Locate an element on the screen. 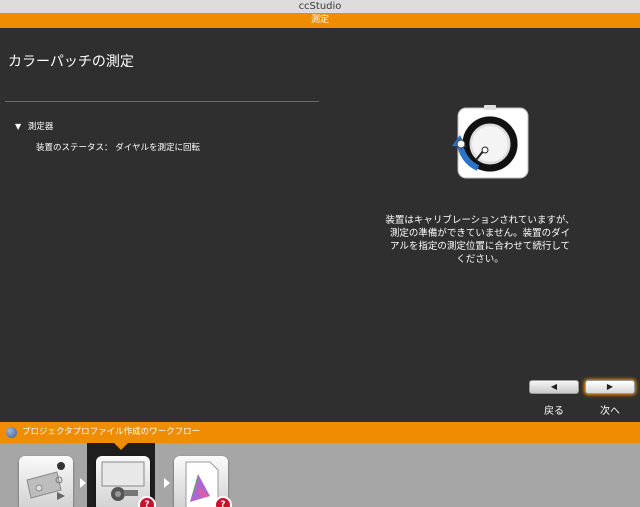 This screenshot has width=640, height=507. back-button: ◀ is located at coordinates (554, 387).